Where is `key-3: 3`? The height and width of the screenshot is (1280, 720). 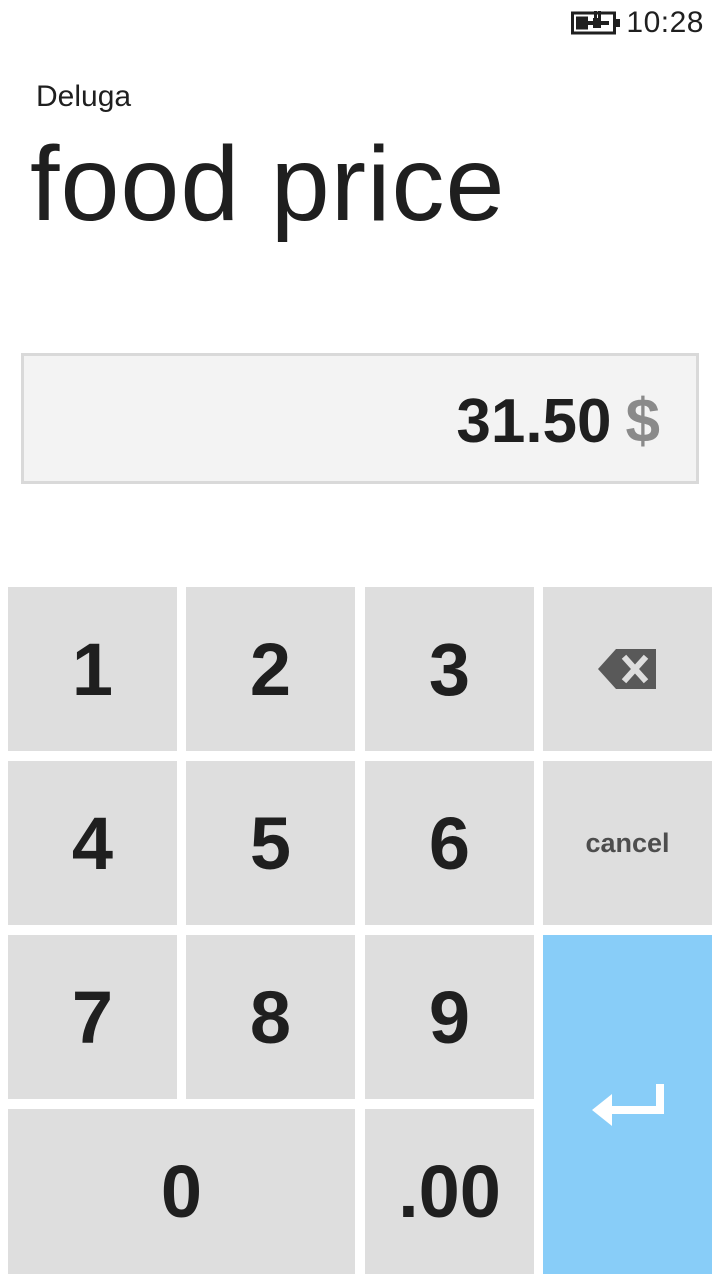
key-3: 3 is located at coordinates (449, 669).